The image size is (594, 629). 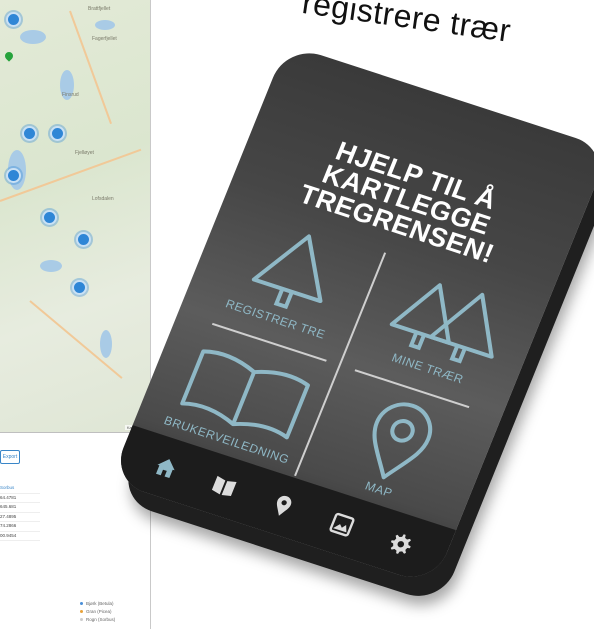 I want to click on legend-label: Gran (Picea), so click(x=99, y=611).